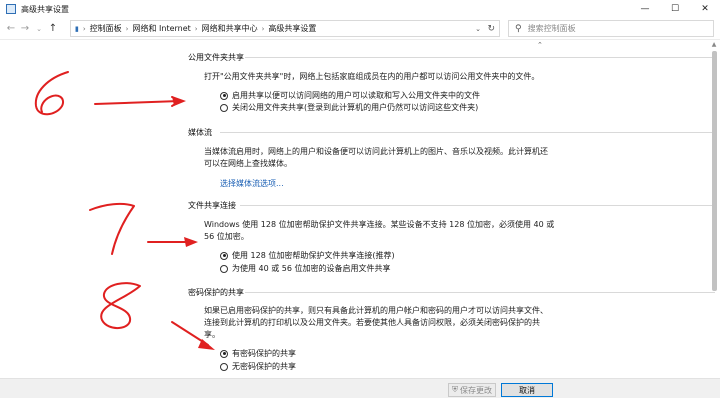 The width and height of the screenshot is (720, 398). What do you see at coordinates (11, 28) in the screenshot?
I see `back-arrow-icon: ←` at bounding box center [11, 28].